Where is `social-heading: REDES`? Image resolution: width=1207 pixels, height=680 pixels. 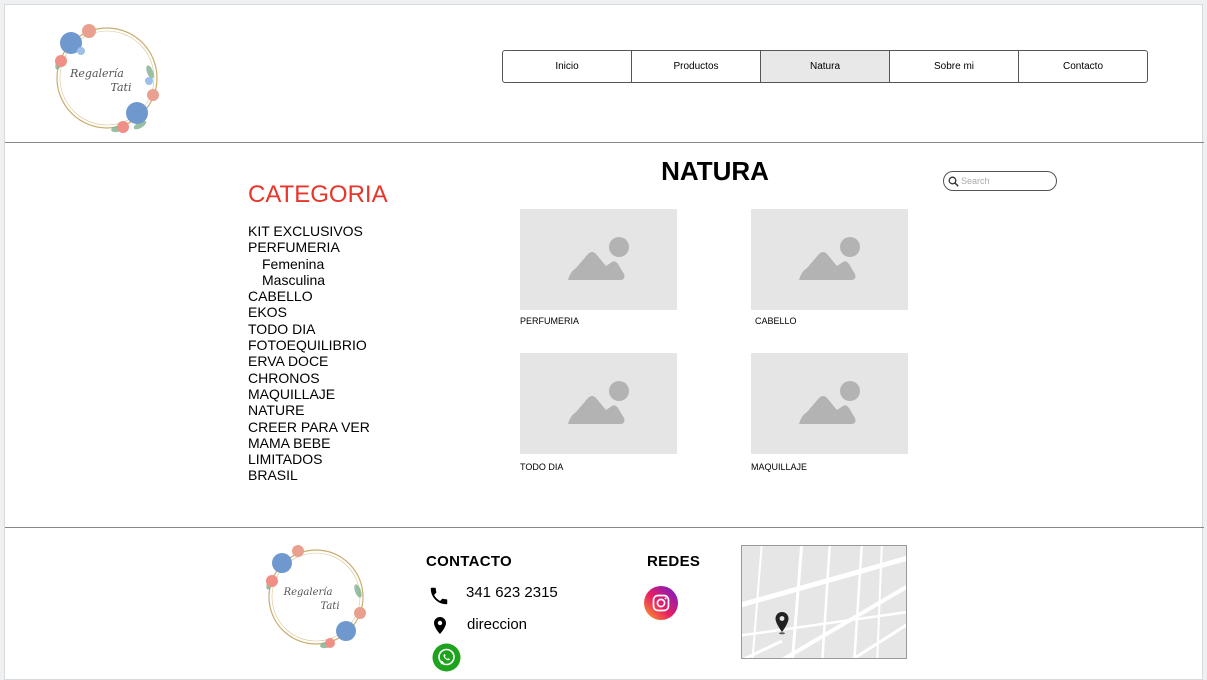
social-heading: REDES is located at coordinates (674, 561).